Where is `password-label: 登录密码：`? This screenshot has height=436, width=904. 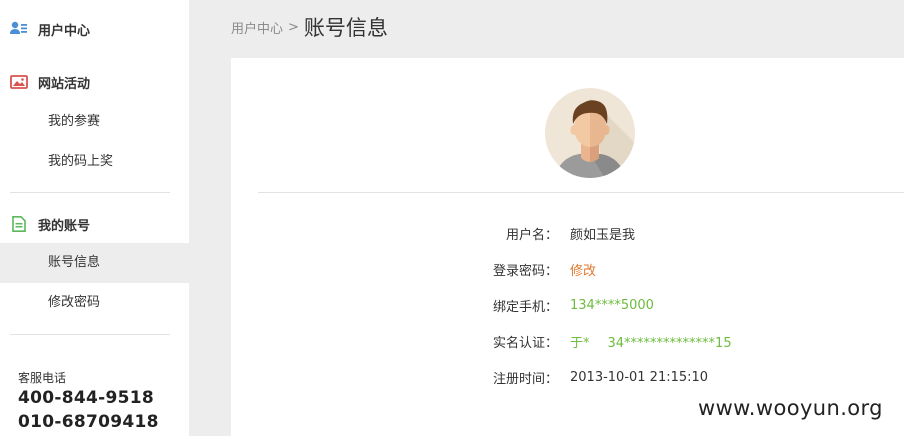 password-label: 登录密码： is located at coordinates (525, 271).